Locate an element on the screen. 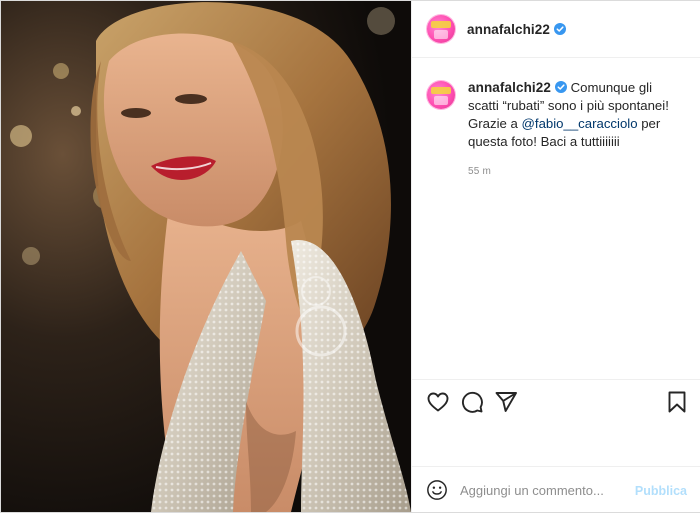  post-header: annafalchi22 is located at coordinates (556, 29).